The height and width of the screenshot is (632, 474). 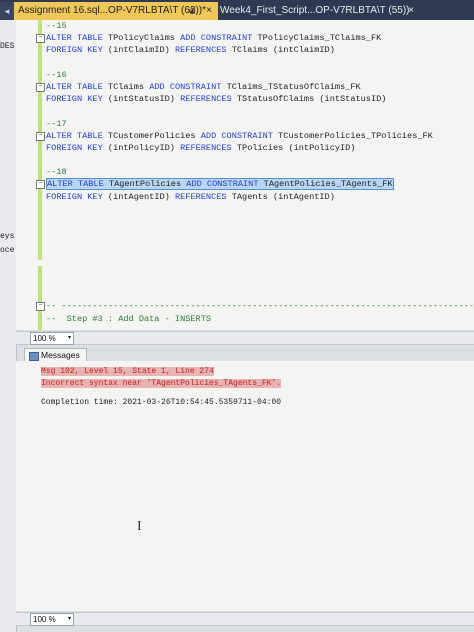 What do you see at coordinates (245, 338) in the screenshot?
I see `editor-zoom-bar: 100 % ▾` at bounding box center [245, 338].